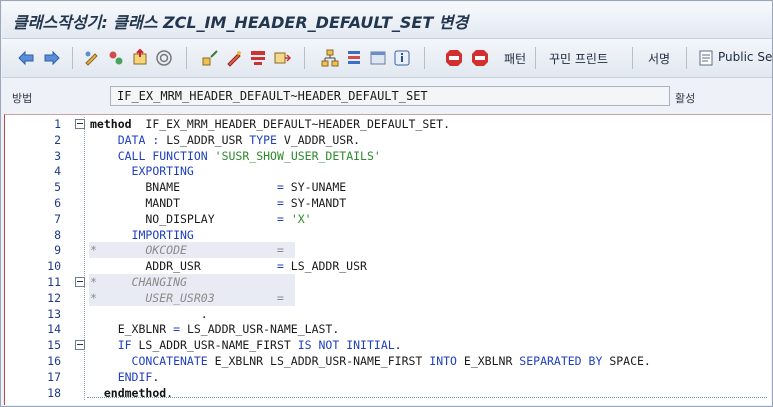 The height and width of the screenshot is (407, 773). I want to click on code-token: :, so click(152, 139).